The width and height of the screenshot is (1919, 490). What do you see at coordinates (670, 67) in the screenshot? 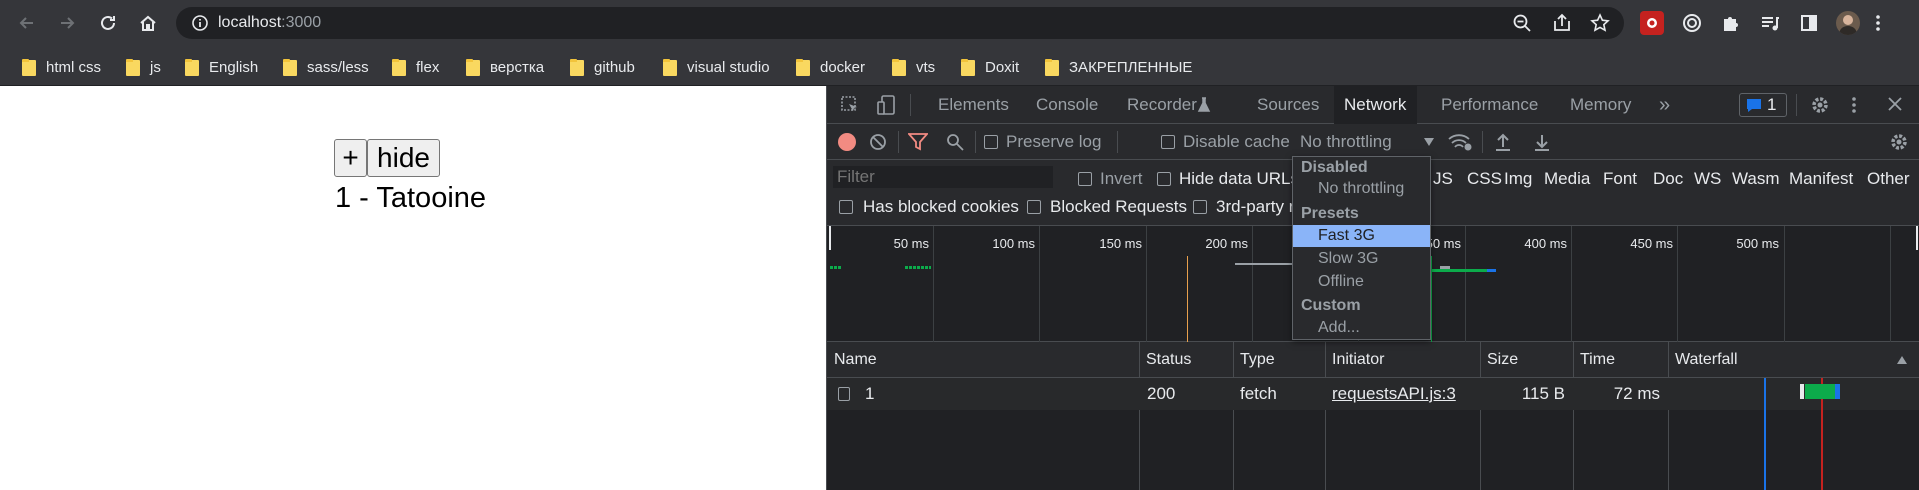
I see `folder-icon` at bounding box center [670, 67].